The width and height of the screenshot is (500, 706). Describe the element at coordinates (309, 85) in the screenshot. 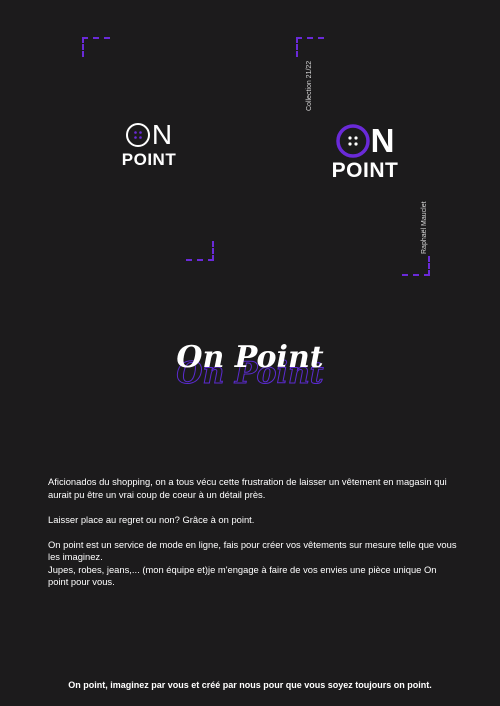

I see `collection-label: Collection 21/22` at that location.